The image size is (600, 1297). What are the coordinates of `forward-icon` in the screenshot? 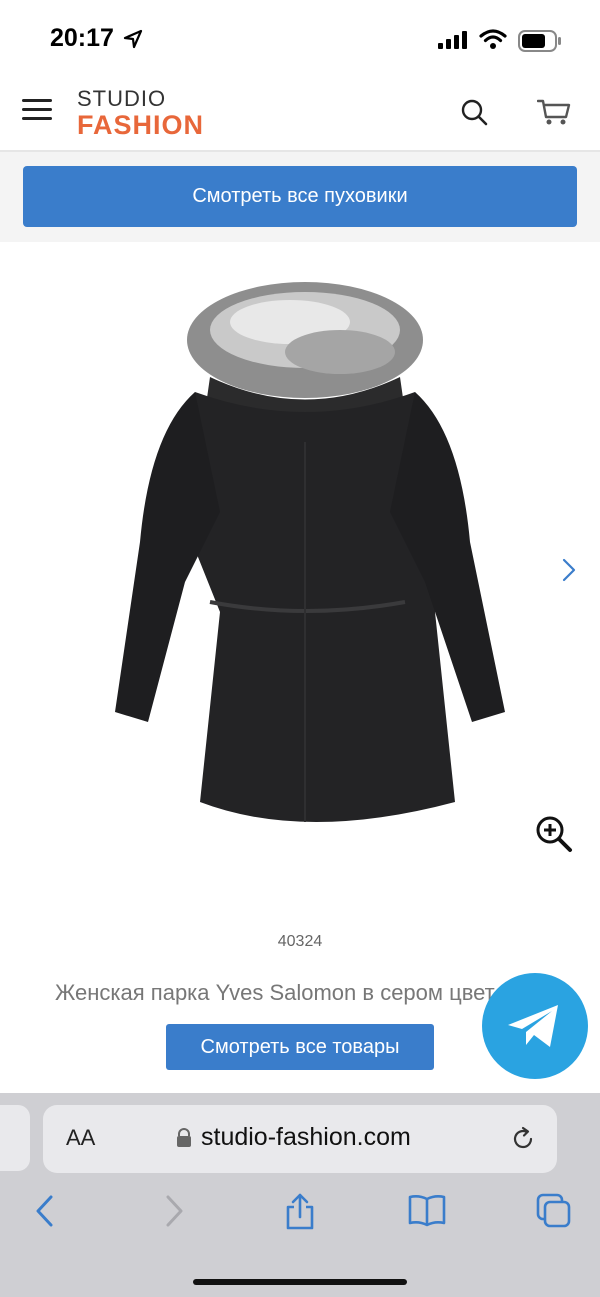 It's located at (174, 1211).